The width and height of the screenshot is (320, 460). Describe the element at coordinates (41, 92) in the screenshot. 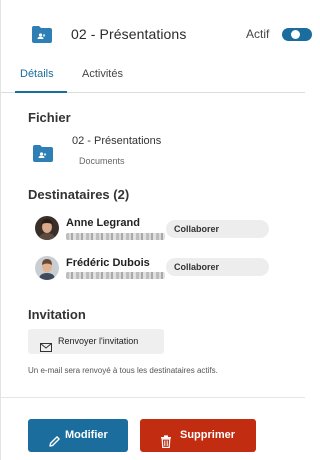

I see `active-tab-indicator` at that location.